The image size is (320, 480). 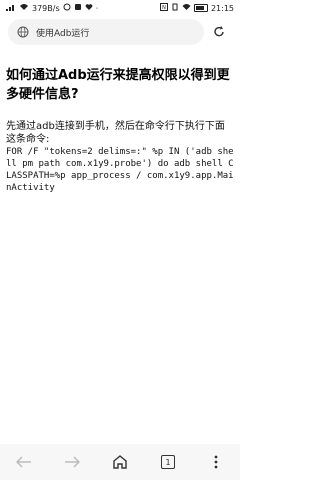 I want to click on forward-arrow-icon, so click(x=72, y=462).